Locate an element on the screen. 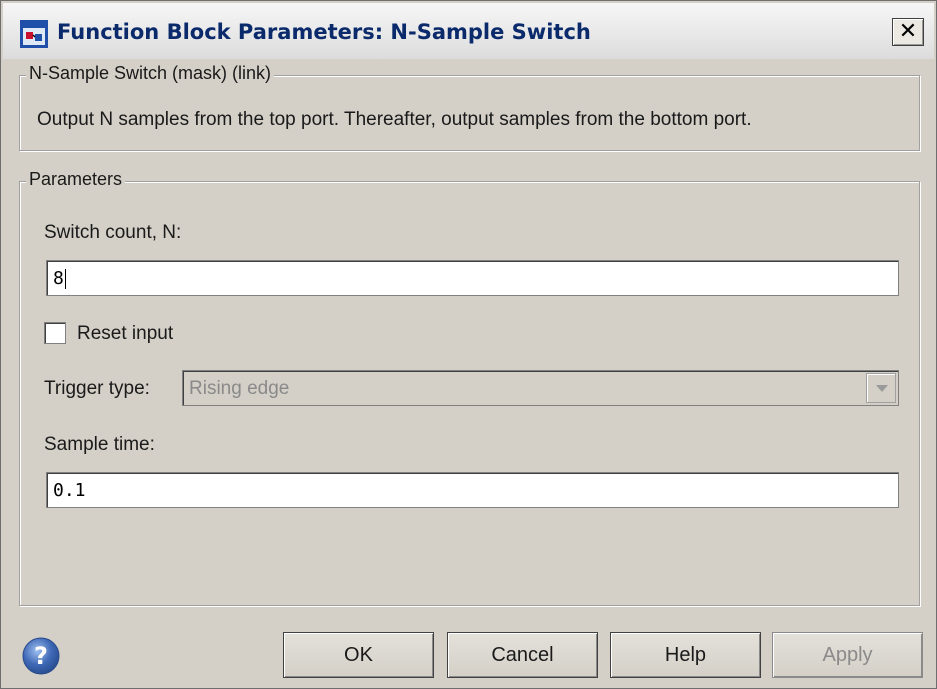  sample-time-label: Sample time: is located at coordinates (99, 444).